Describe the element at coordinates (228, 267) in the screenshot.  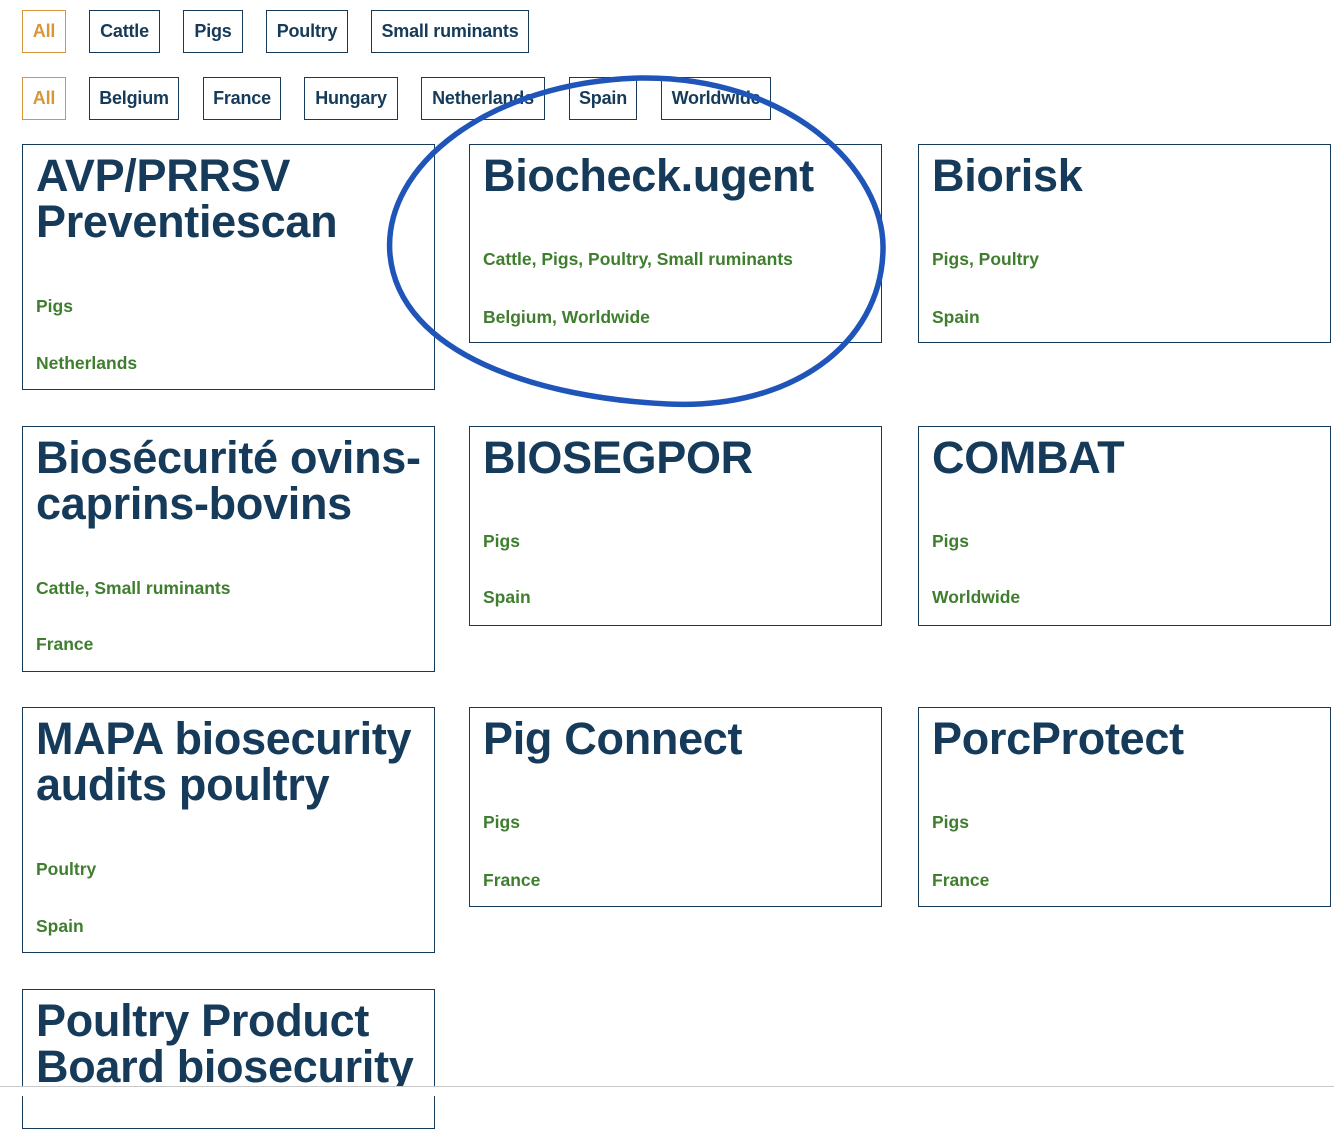
I see `tool-card-avp-prrsv: AVP/PRRSV Preventiescan Pigs Netherlands` at that location.